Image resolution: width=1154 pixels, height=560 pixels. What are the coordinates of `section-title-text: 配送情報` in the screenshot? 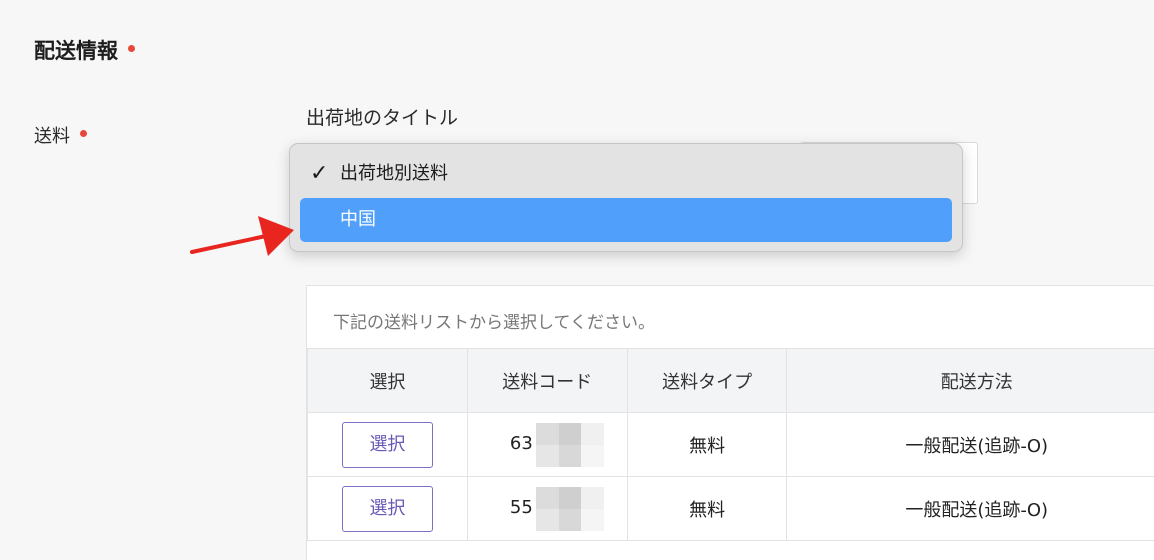 It's located at (76, 51).